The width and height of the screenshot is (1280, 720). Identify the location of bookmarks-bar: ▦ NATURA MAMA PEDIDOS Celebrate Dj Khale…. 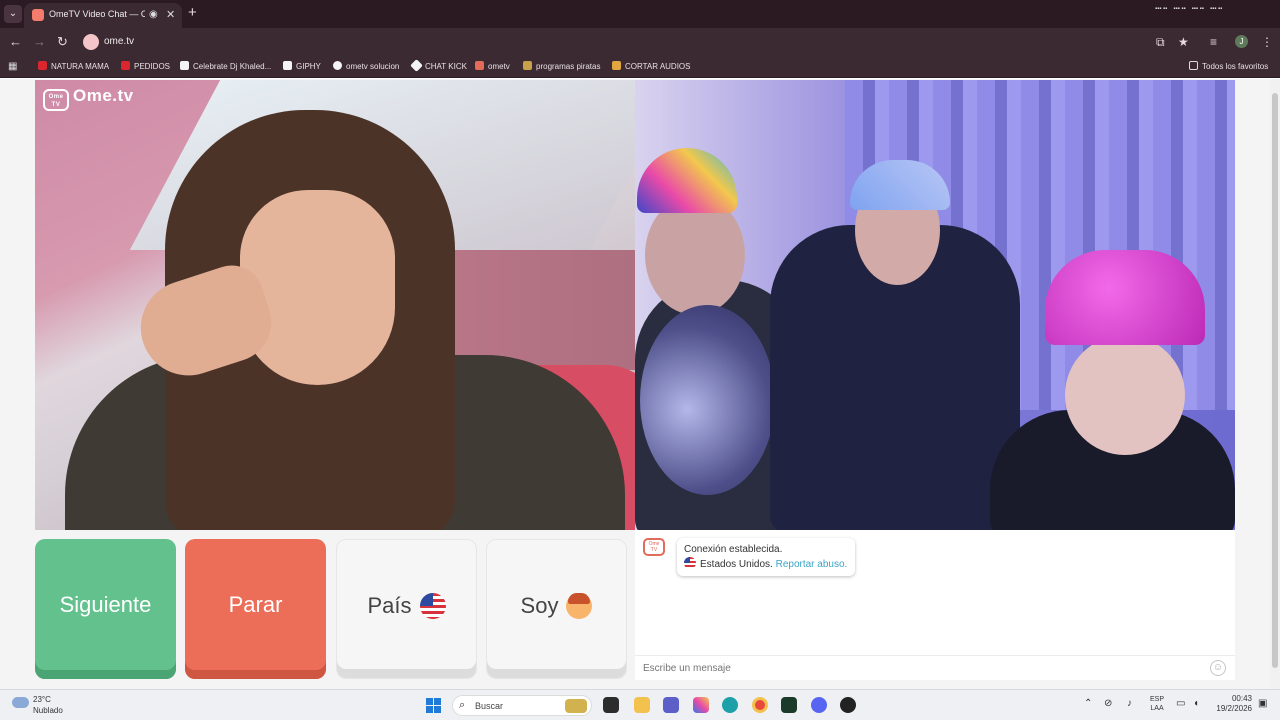
(640, 67).